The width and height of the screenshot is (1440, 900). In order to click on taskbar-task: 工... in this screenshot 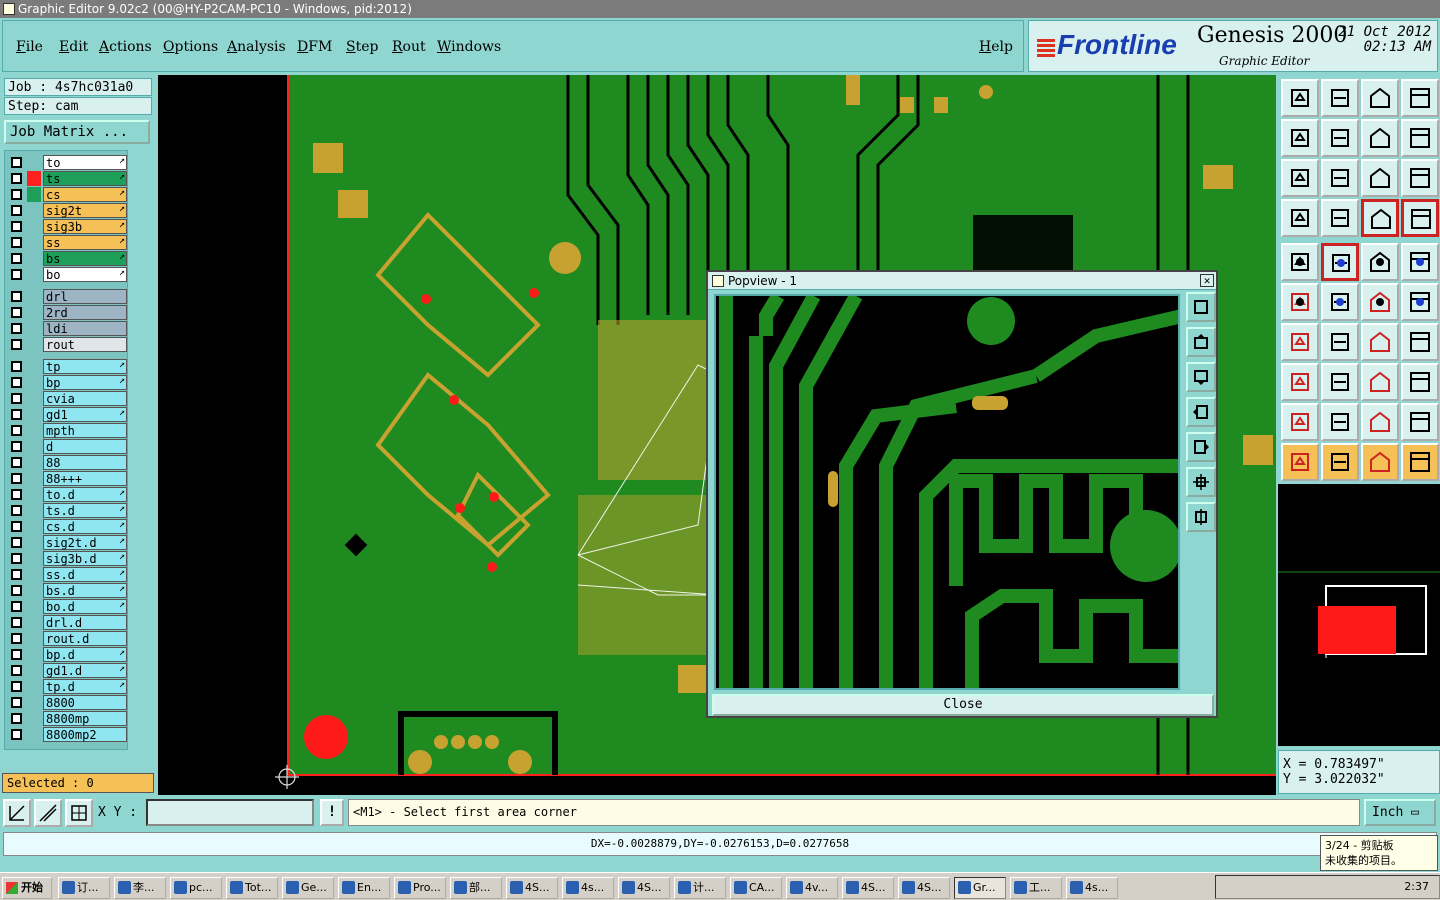, I will do `click(1036, 888)`.